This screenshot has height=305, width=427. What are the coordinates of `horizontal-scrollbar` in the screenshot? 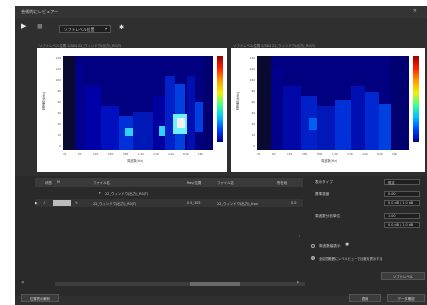 It's located at (180, 284).